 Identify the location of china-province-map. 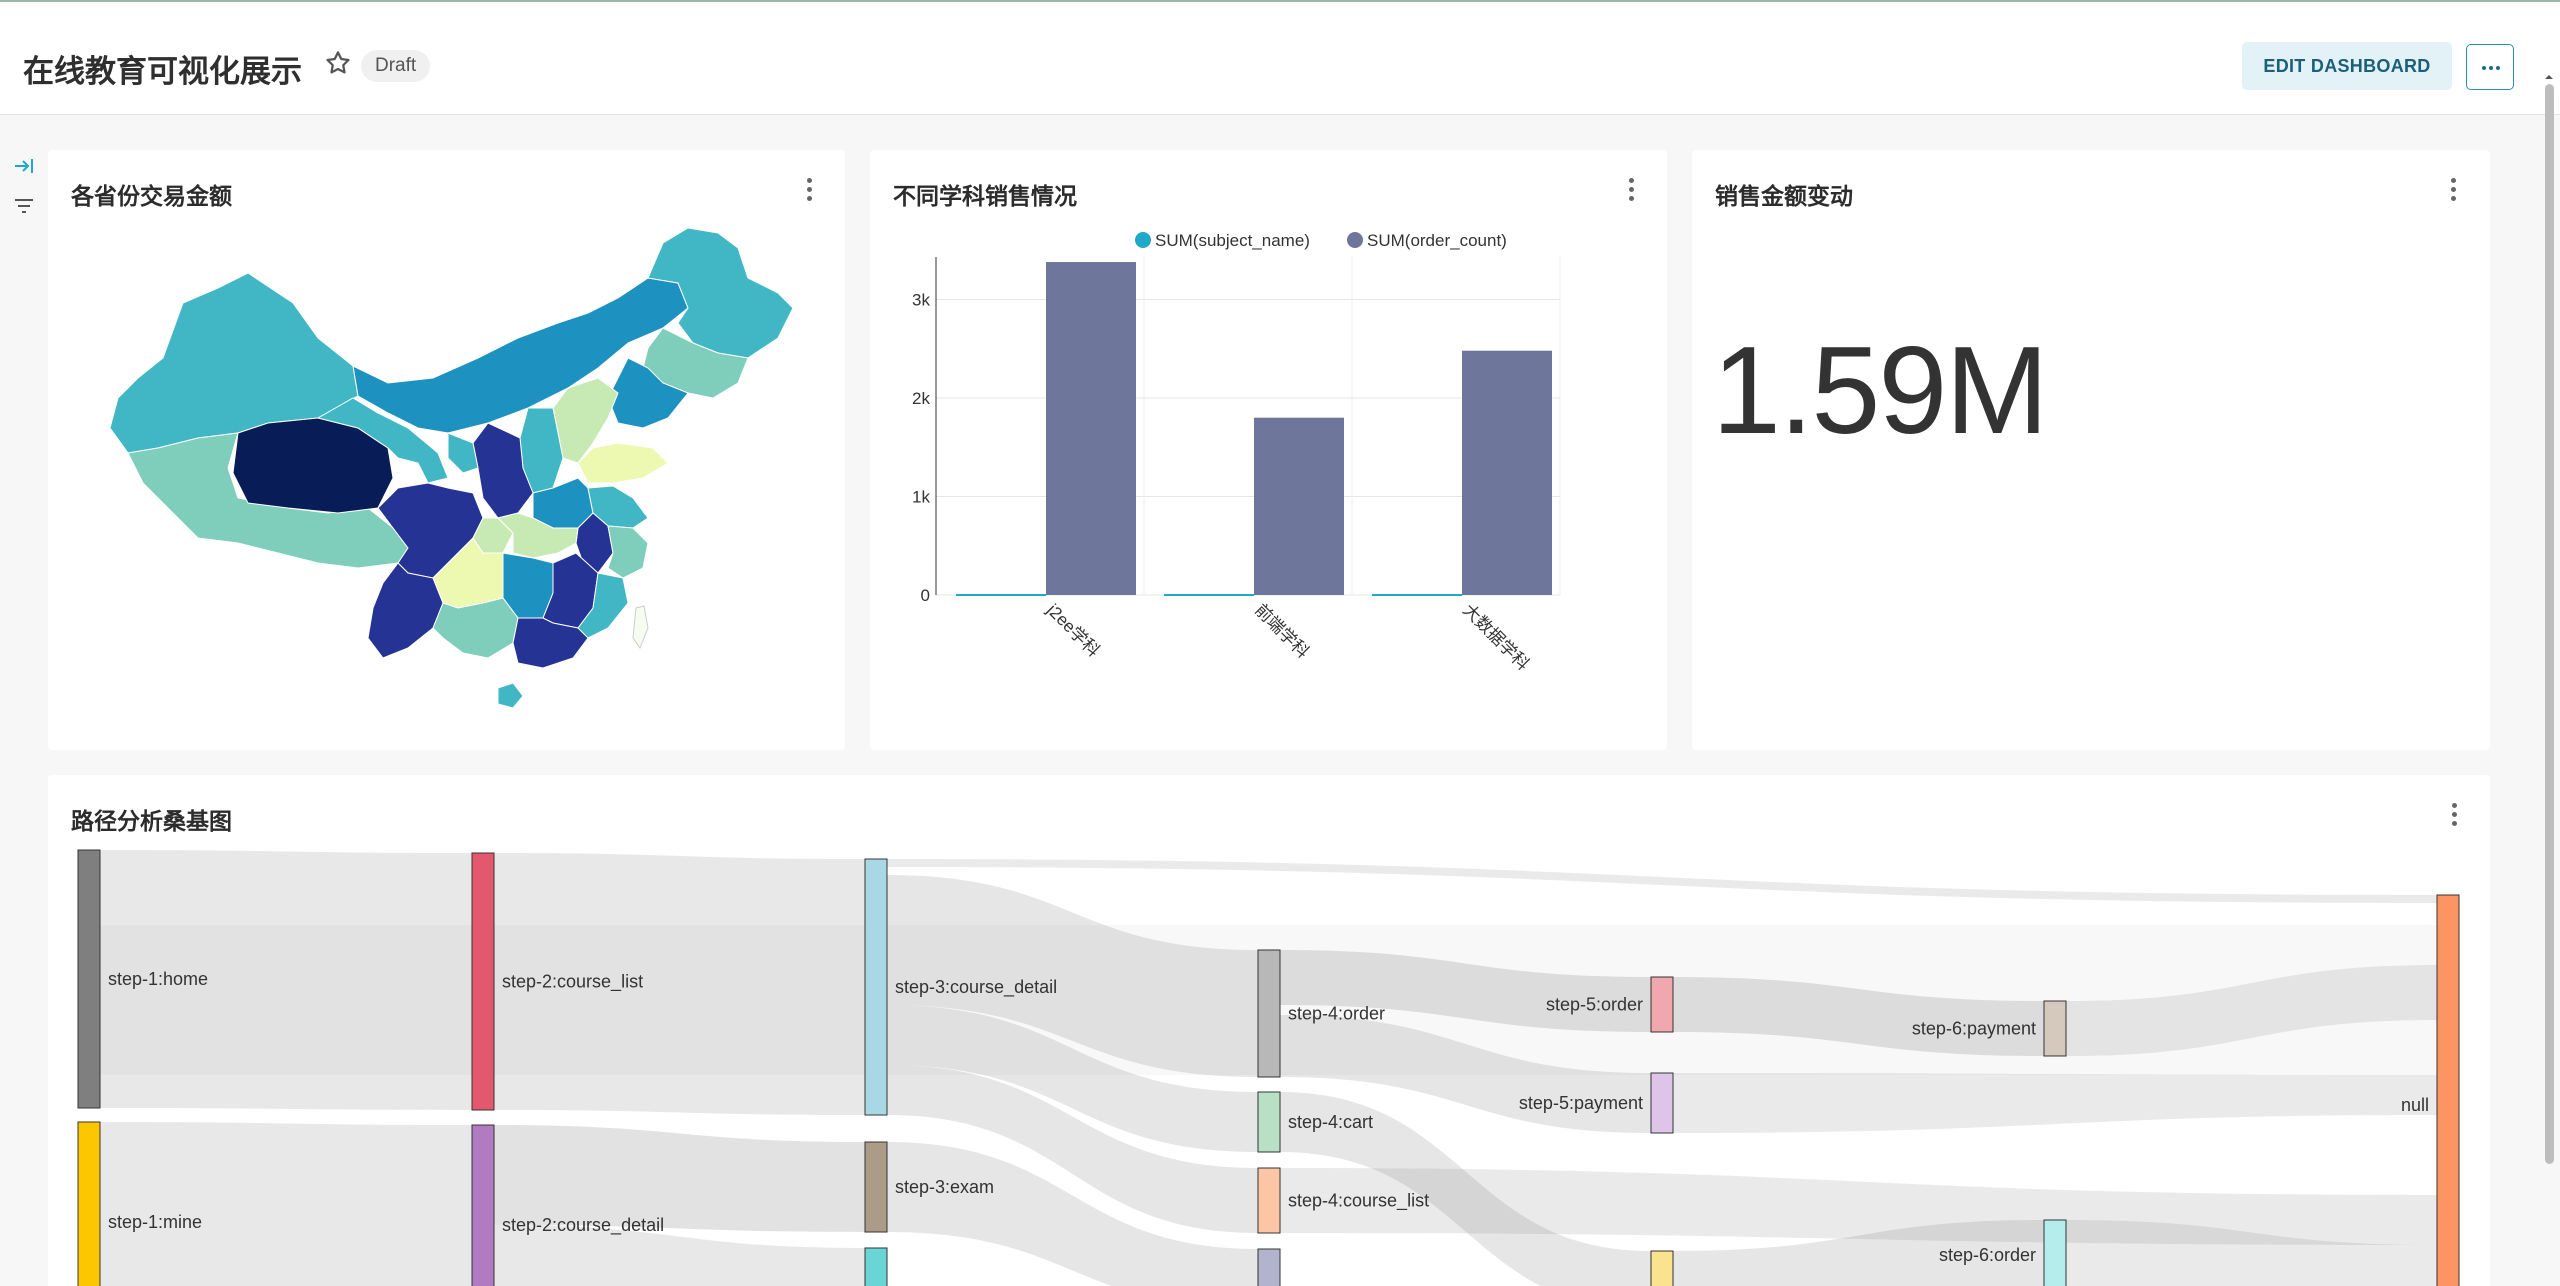
(451, 468).